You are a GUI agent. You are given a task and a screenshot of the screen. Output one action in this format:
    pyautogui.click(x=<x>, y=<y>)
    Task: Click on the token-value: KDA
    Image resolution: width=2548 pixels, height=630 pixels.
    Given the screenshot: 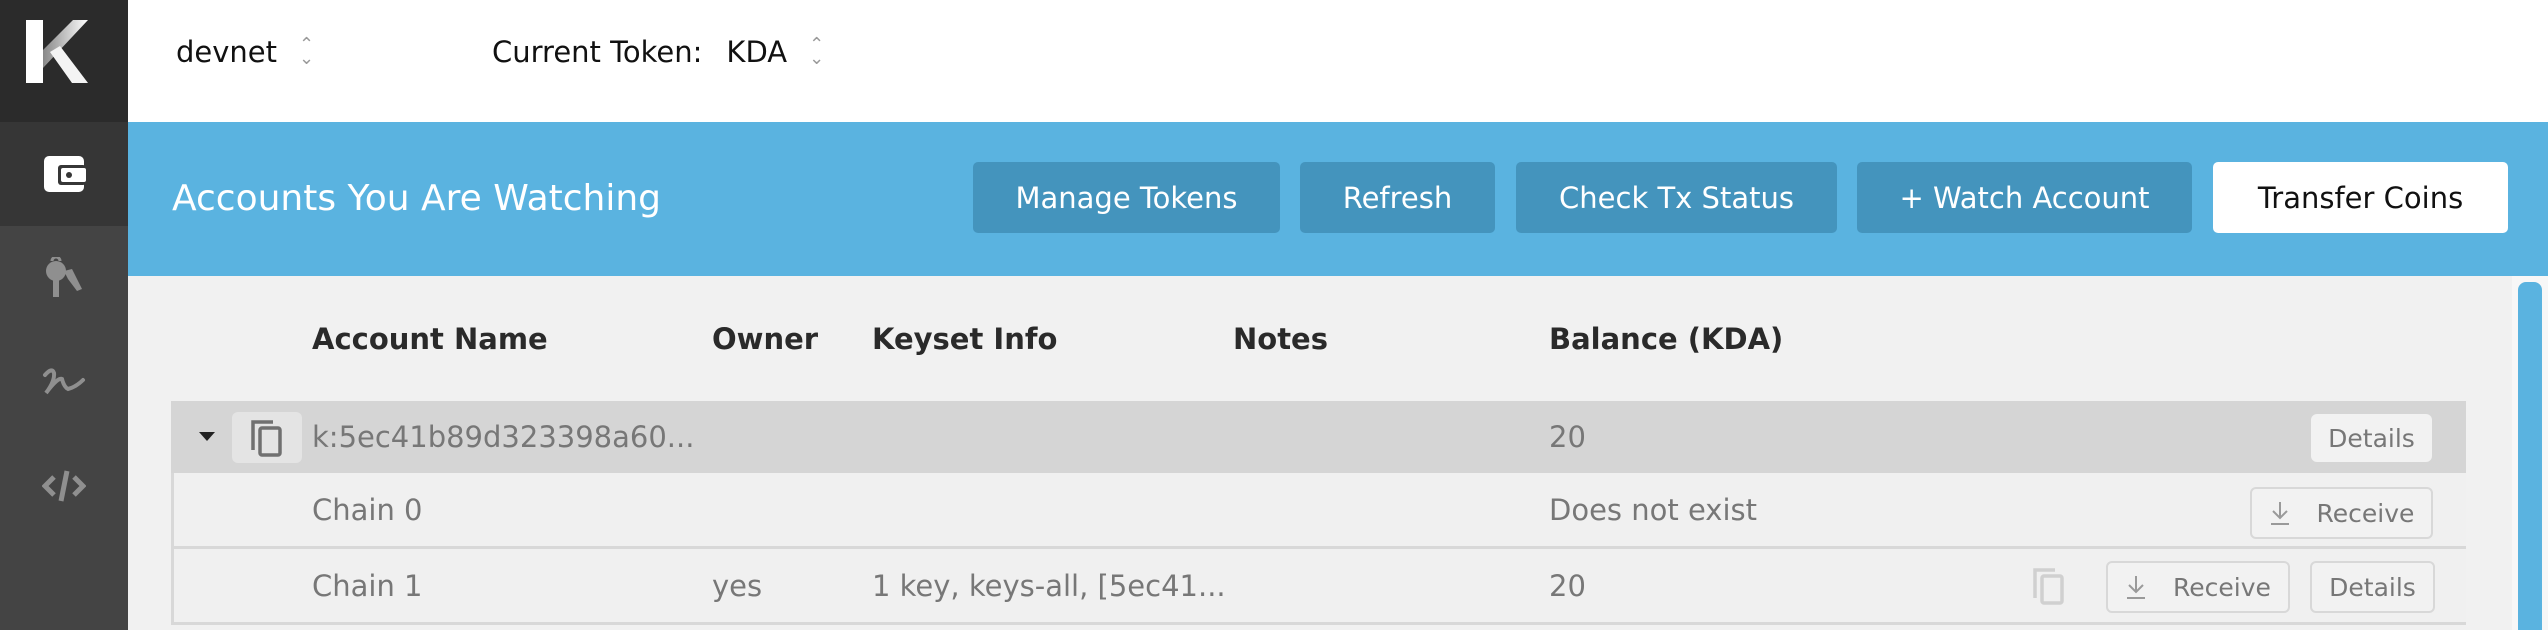 What is the action you would take?
    pyautogui.click(x=757, y=52)
    